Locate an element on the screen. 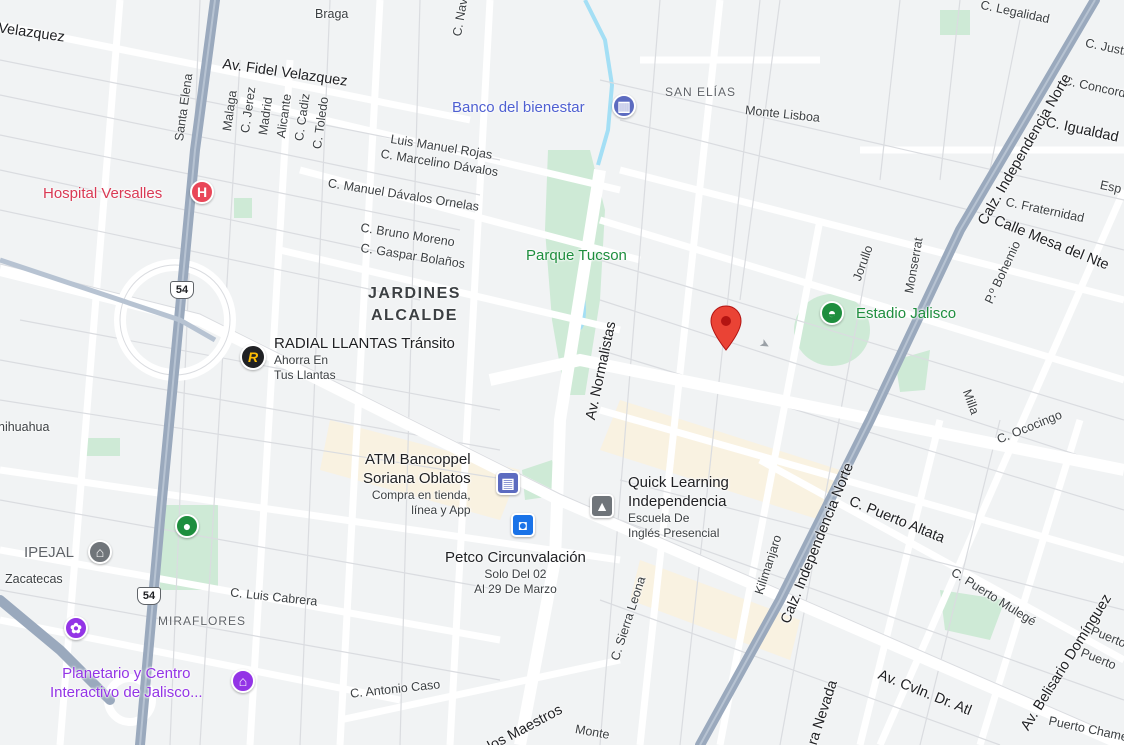 The height and width of the screenshot is (745, 1124). poi-parque-tucson: Parque Tucson is located at coordinates (576, 255).